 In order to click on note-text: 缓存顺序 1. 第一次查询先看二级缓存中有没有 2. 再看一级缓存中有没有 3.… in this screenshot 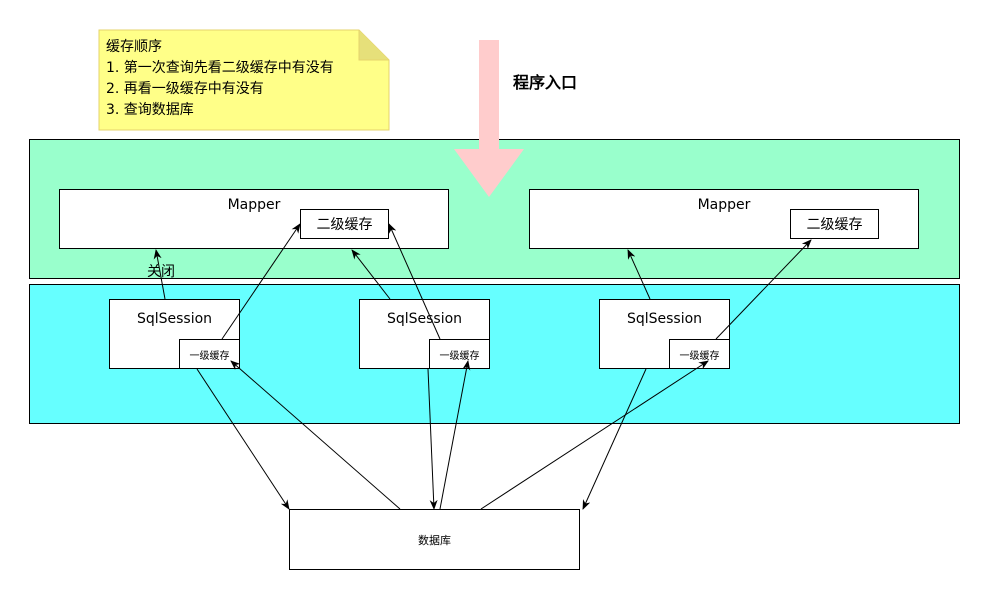, I will do `click(220, 79)`.